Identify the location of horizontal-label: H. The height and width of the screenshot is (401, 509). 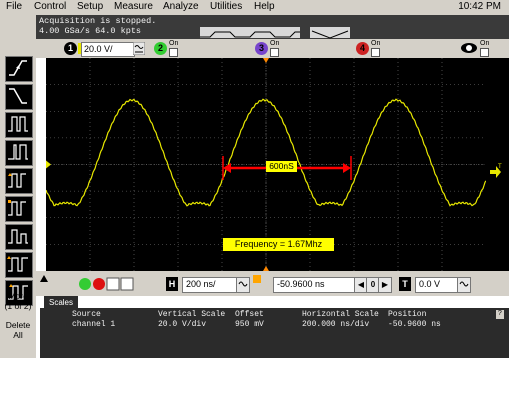
(172, 284).